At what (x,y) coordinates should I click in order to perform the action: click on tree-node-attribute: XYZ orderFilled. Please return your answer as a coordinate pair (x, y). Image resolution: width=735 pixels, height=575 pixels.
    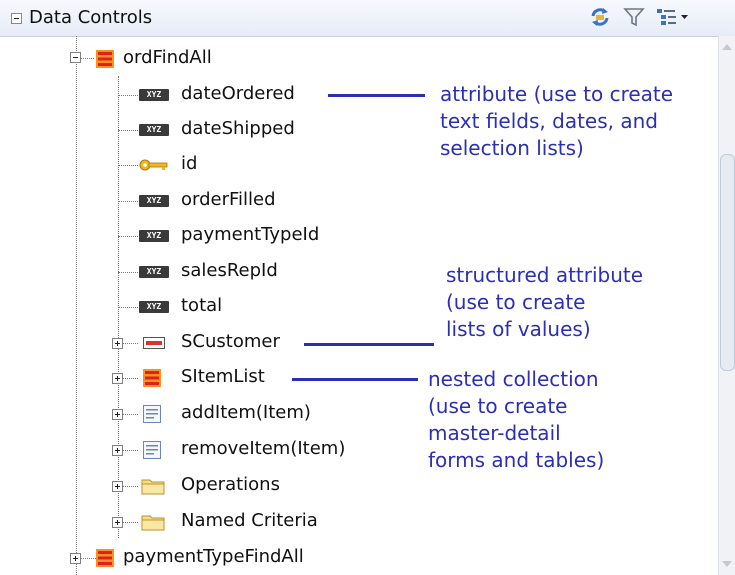
    Looking at the image, I should click on (200, 201).